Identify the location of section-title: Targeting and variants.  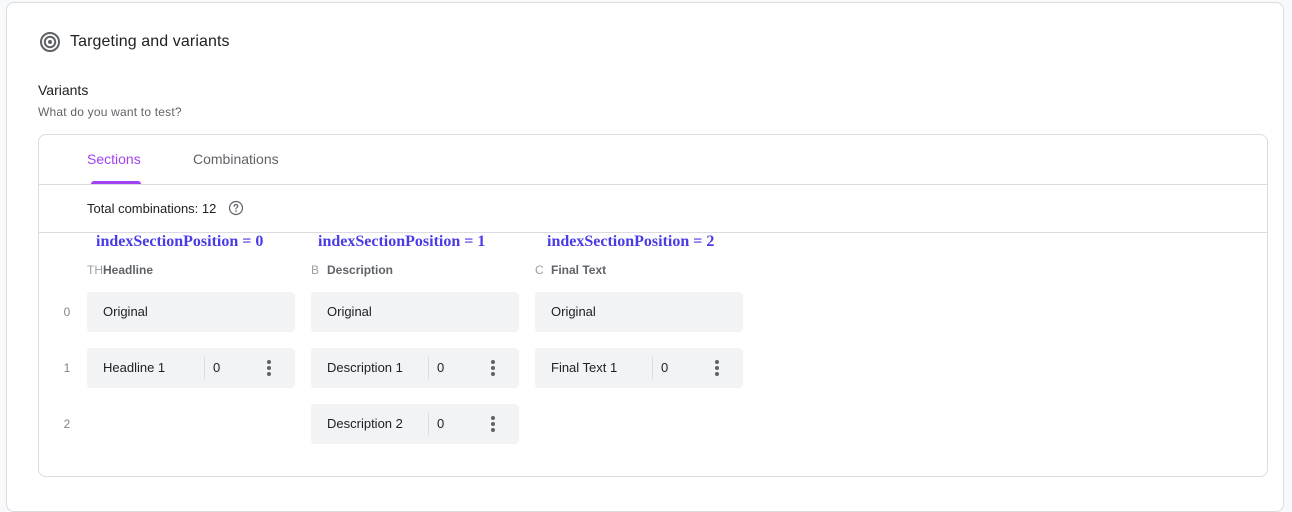
(150, 41).